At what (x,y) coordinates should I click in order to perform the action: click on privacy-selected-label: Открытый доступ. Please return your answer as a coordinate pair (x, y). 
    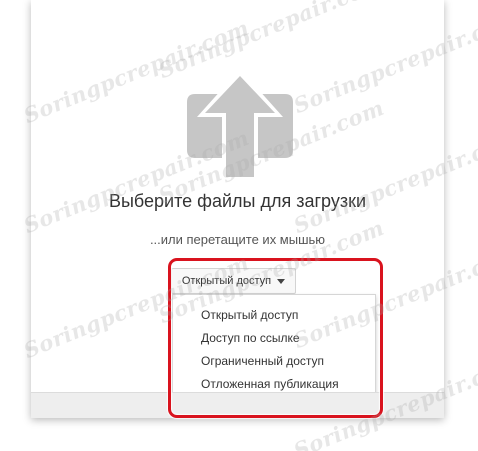
    Looking at the image, I should click on (226, 281).